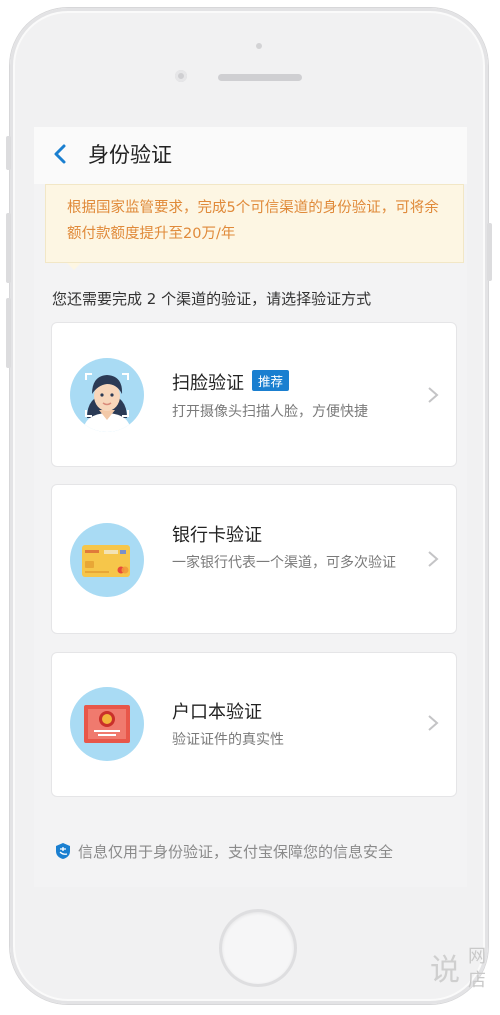 The image size is (500, 1015). What do you see at coordinates (107, 724) in the screenshot?
I see `household-register-icon` at bounding box center [107, 724].